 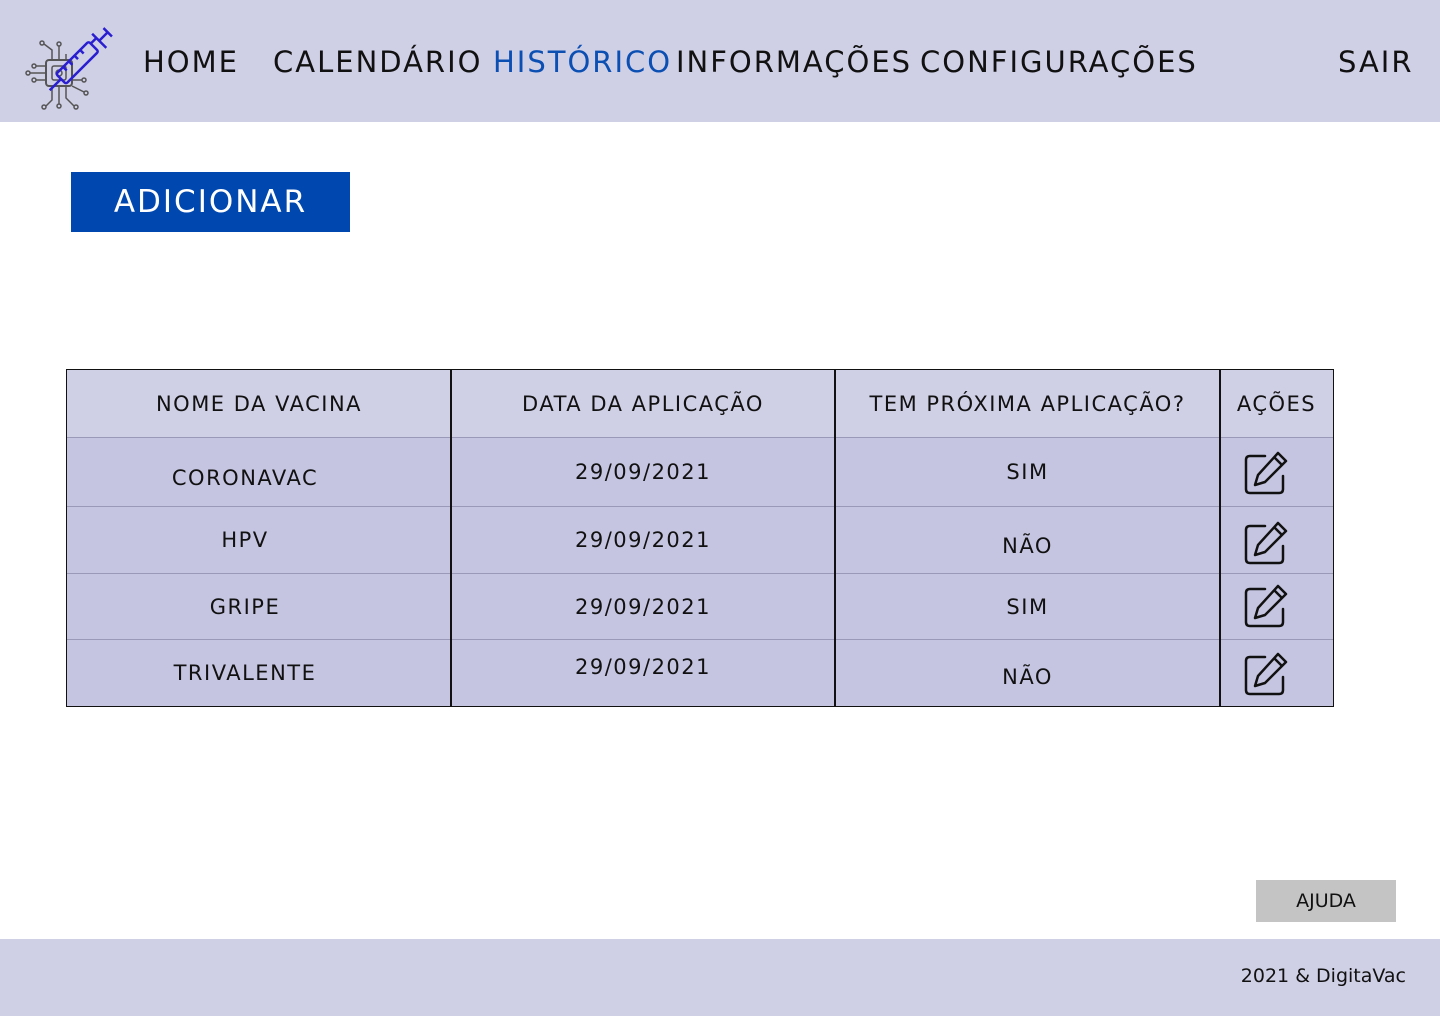 What do you see at coordinates (377, 62) in the screenshot?
I see `nav-calendario: CALENDÁRIO` at bounding box center [377, 62].